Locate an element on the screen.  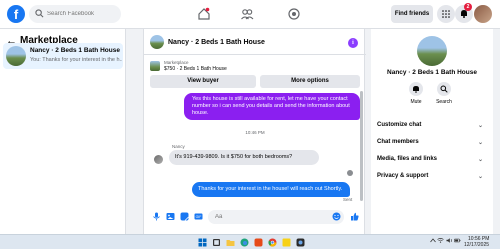
mute-button is located at coordinates (416, 89).